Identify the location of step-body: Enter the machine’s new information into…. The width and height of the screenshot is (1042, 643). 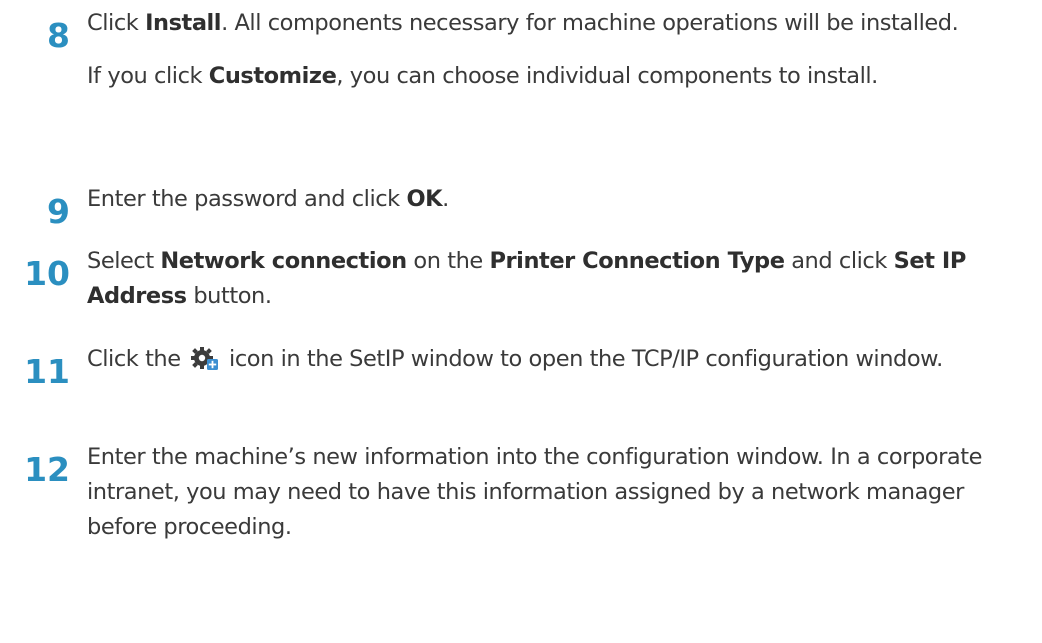
(562, 492).